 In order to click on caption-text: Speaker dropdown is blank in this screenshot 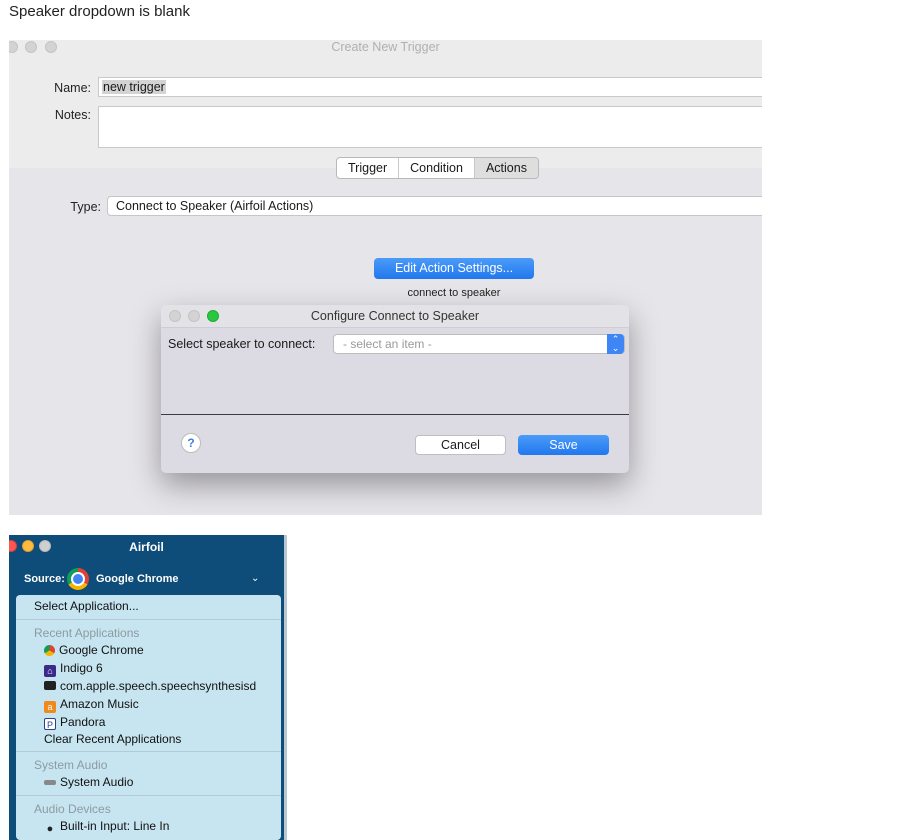, I will do `click(99, 11)`.